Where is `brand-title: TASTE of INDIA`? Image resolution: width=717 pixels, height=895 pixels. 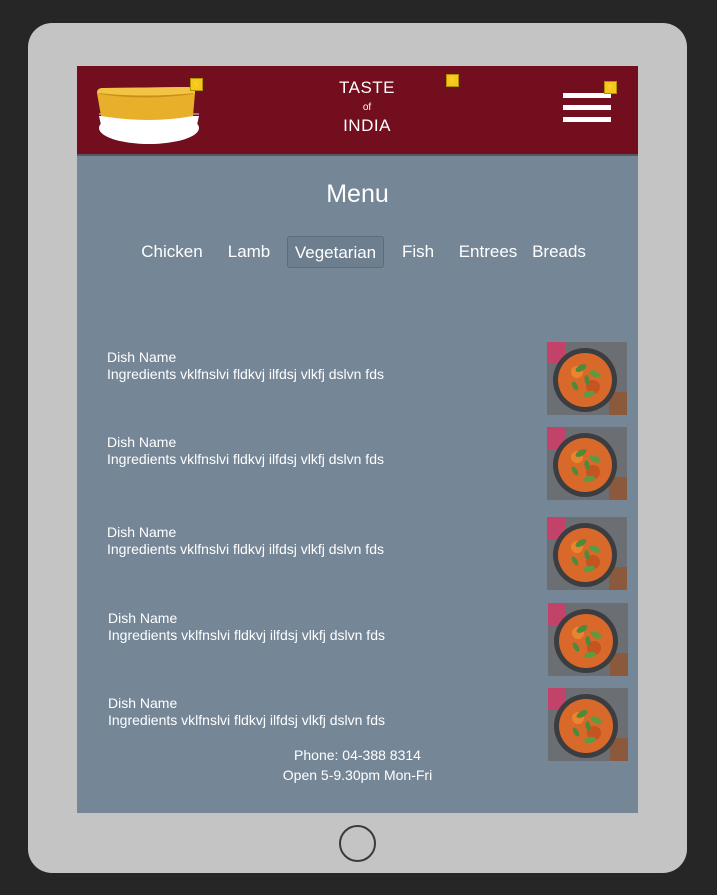
brand-title: TASTE of INDIA is located at coordinates (367, 107).